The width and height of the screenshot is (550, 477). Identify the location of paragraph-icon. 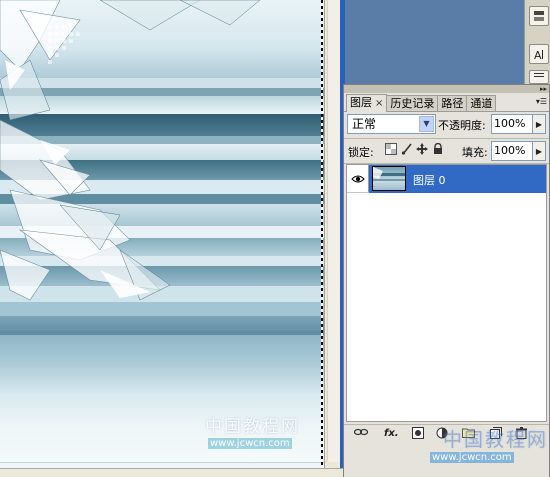
(539, 77).